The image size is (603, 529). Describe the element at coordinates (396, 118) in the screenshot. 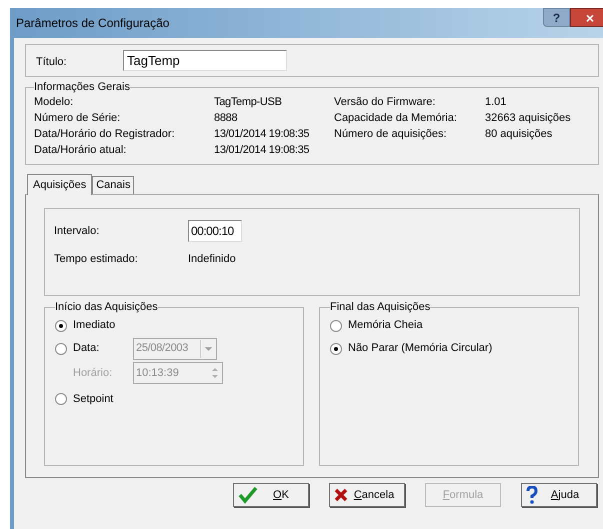

I see `info-label: Capacidade da Memória:` at that location.